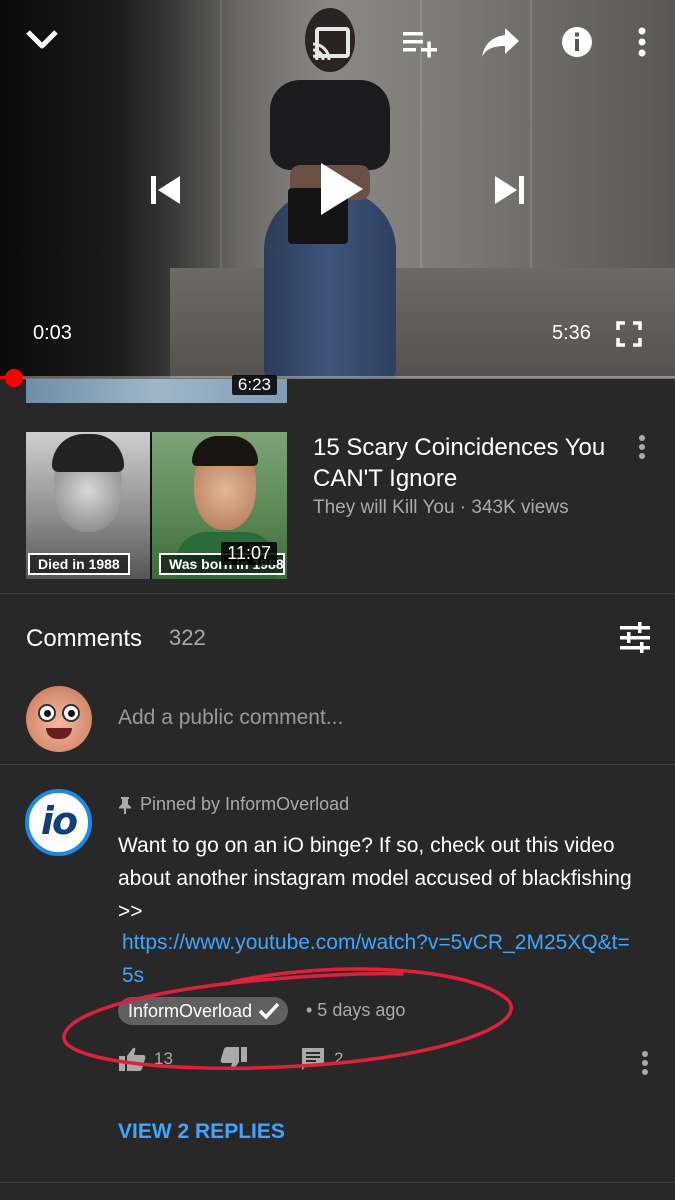 This screenshot has height=1200, width=675. I want to click on channel-avatar-logo-text: io, so click(59, 821).